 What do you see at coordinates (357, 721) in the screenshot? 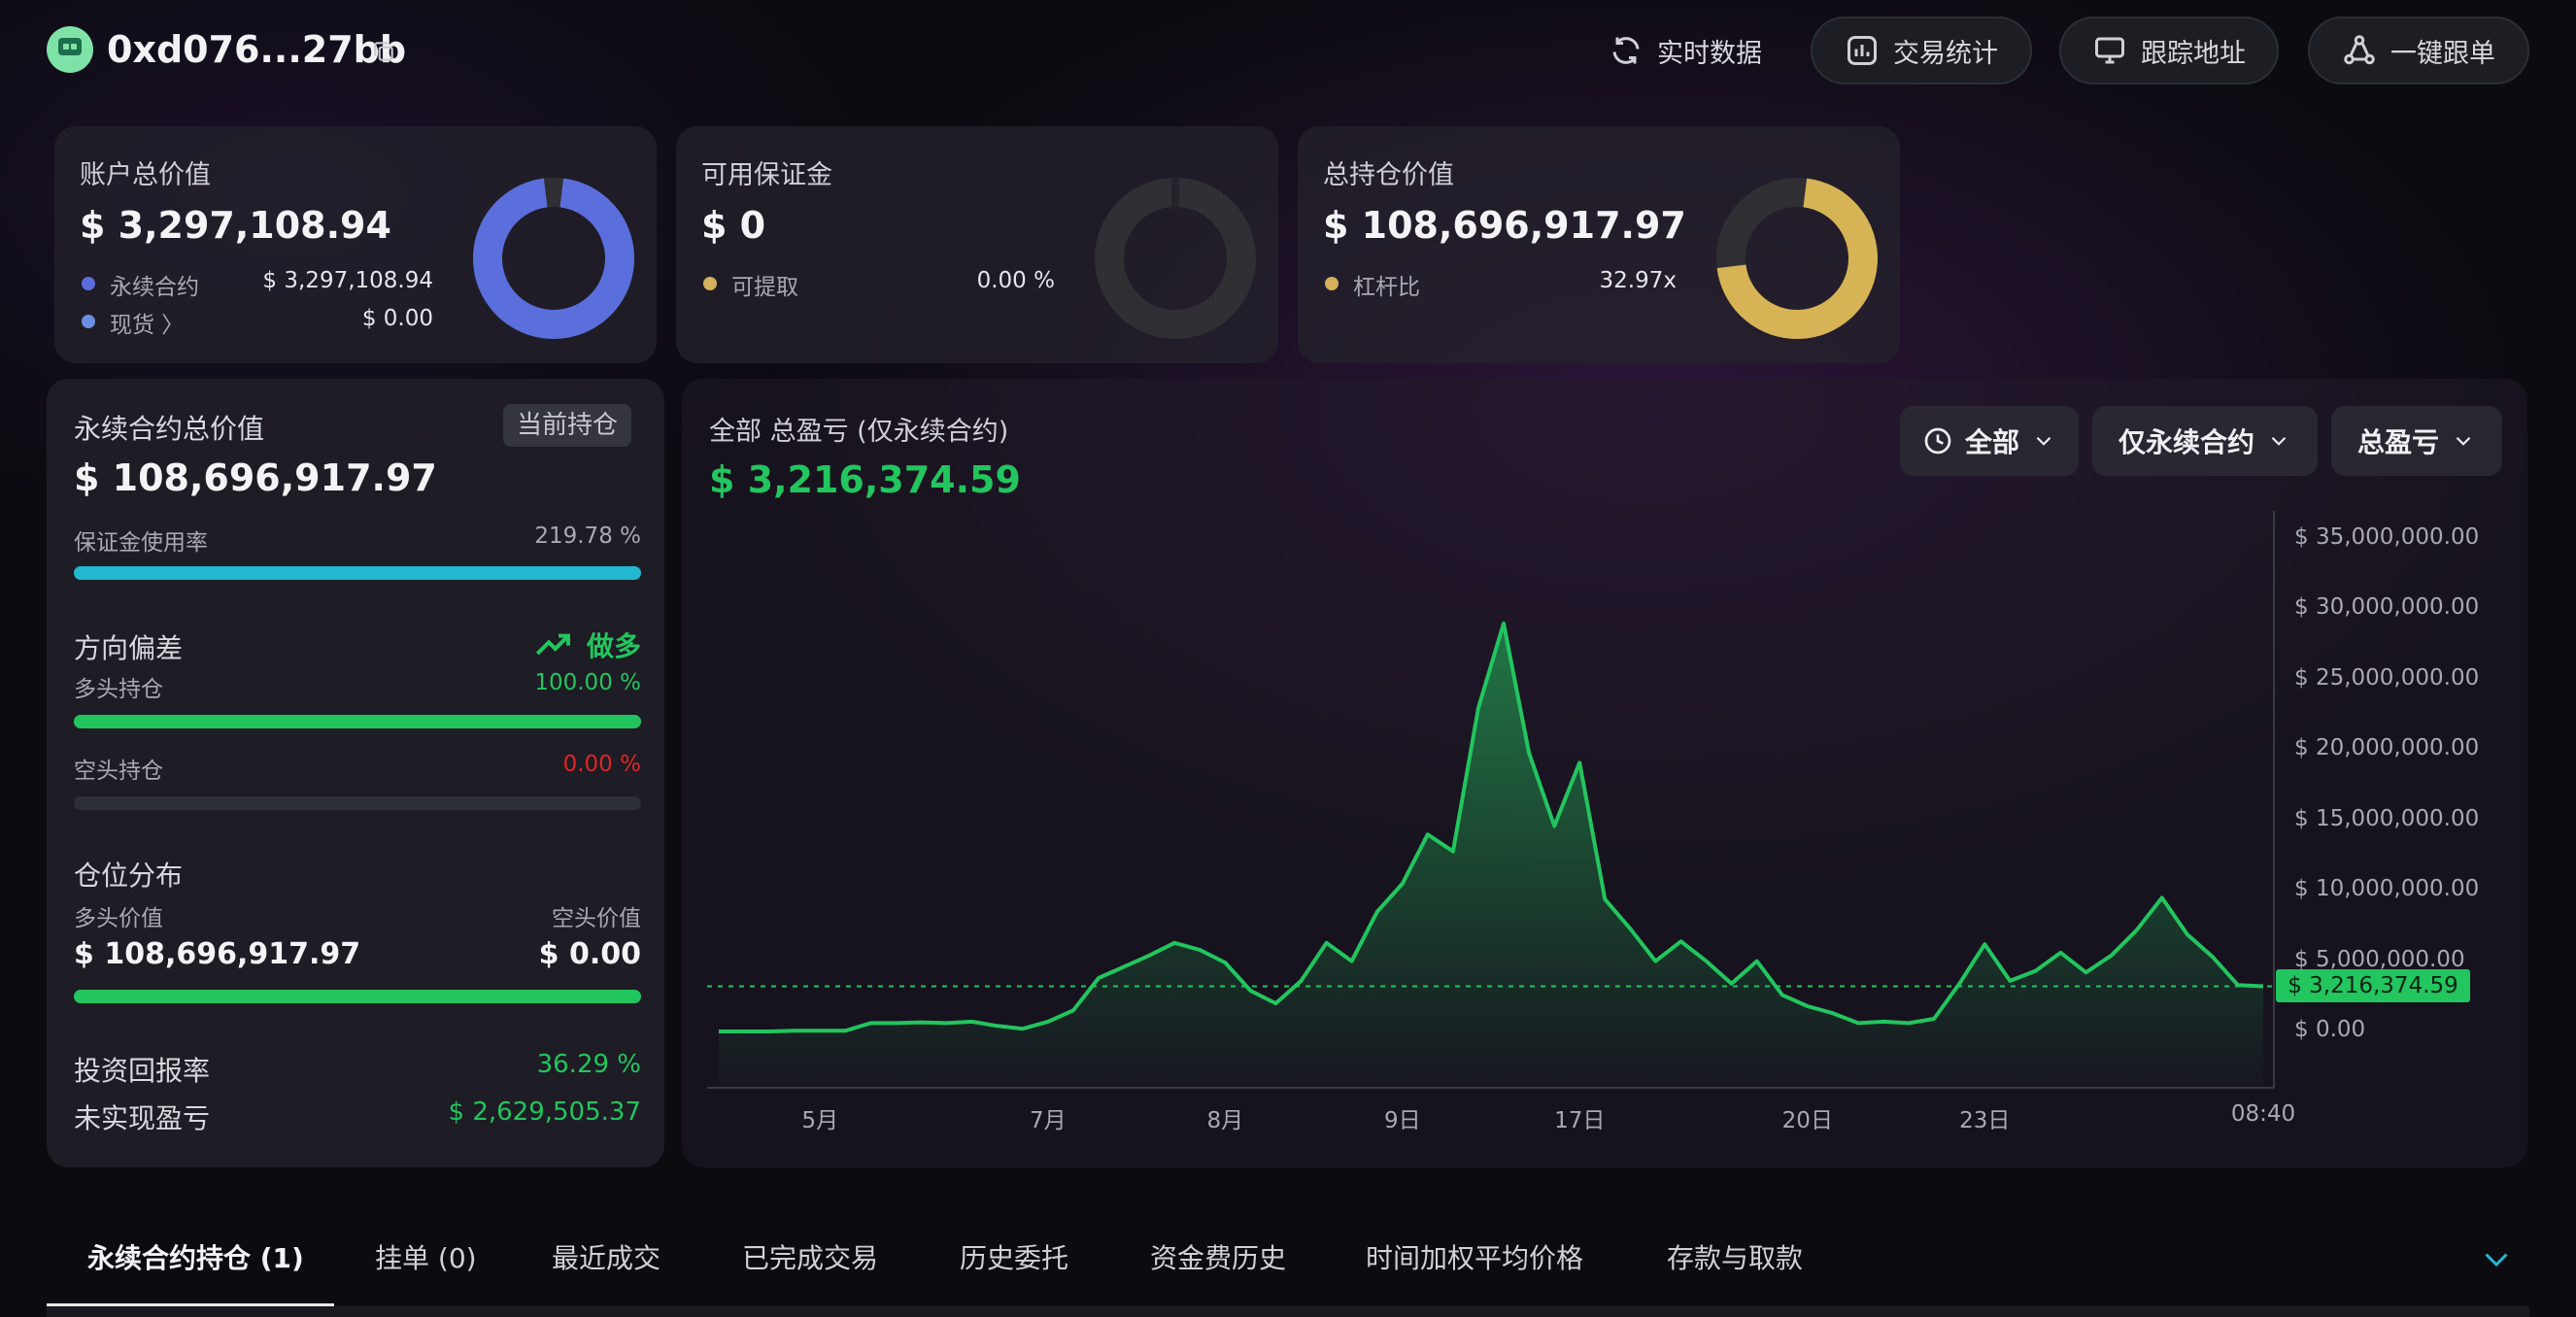
I see `long-position-bar` at bounding box center [357, 721].